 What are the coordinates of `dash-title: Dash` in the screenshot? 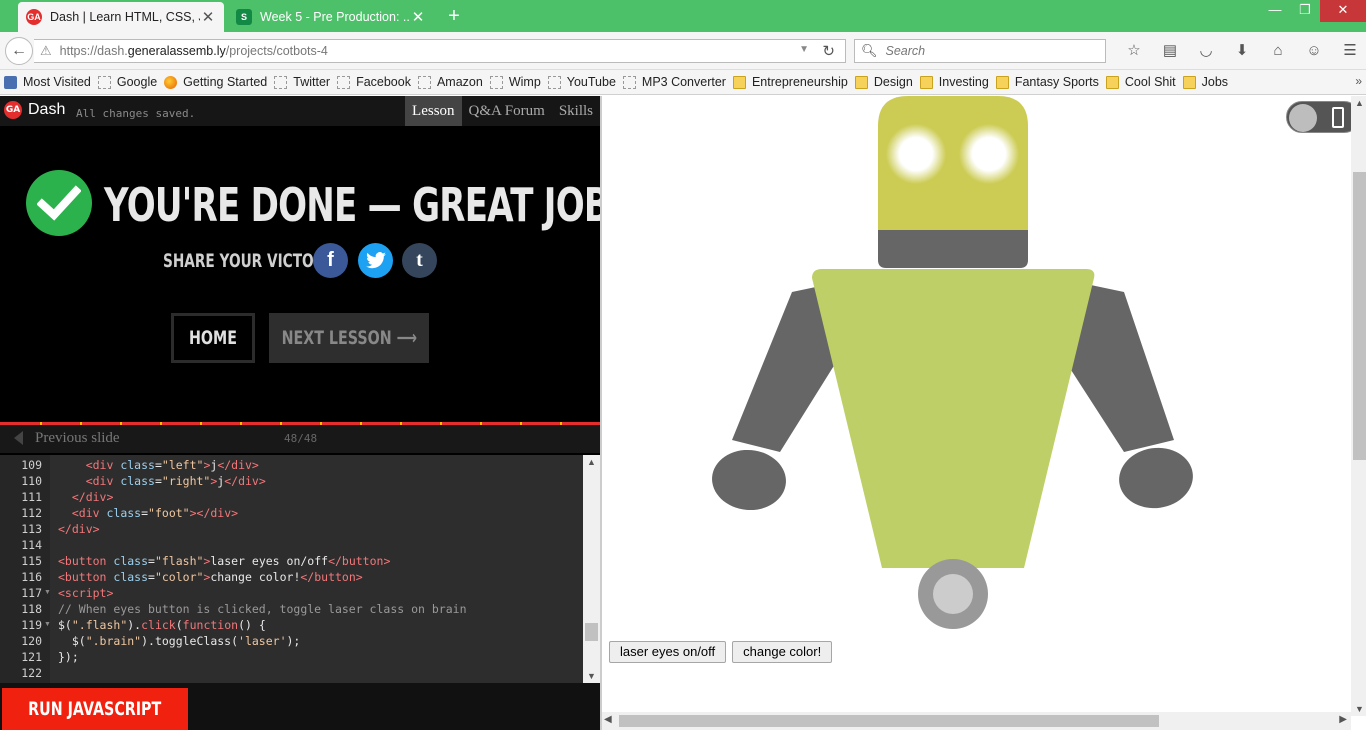 It's located at (46, 110).